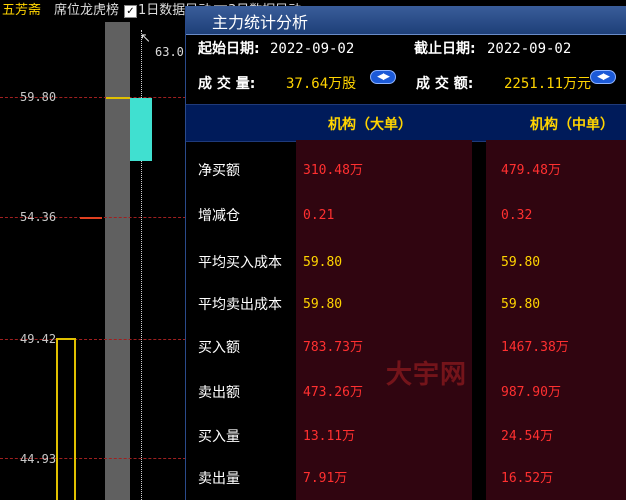 The height and width of the screenshot is (500, 626). Describe the element at coordinates (333, 392) in the screenshot. I see `row-value-large: 473.26万` at that location.